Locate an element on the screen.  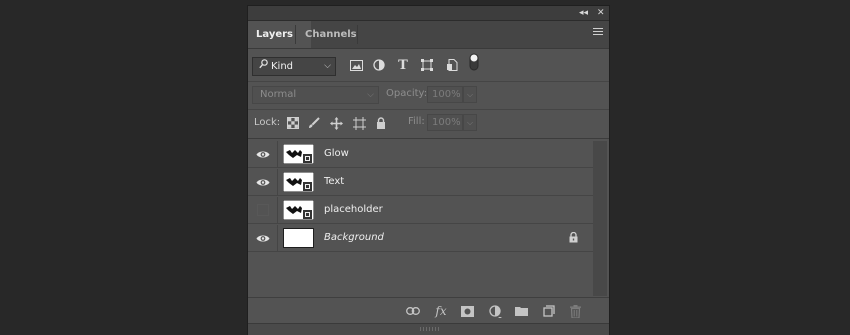
layer-name: Glow is located at coordinates (336, 154).